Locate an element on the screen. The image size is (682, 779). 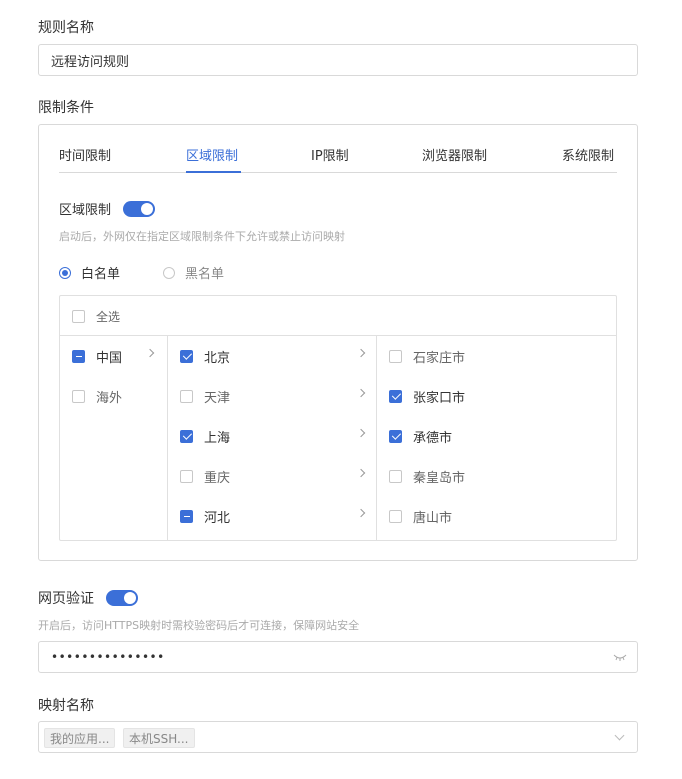
restrictions-label: 限制条件 is located at coordinates (66, 108).